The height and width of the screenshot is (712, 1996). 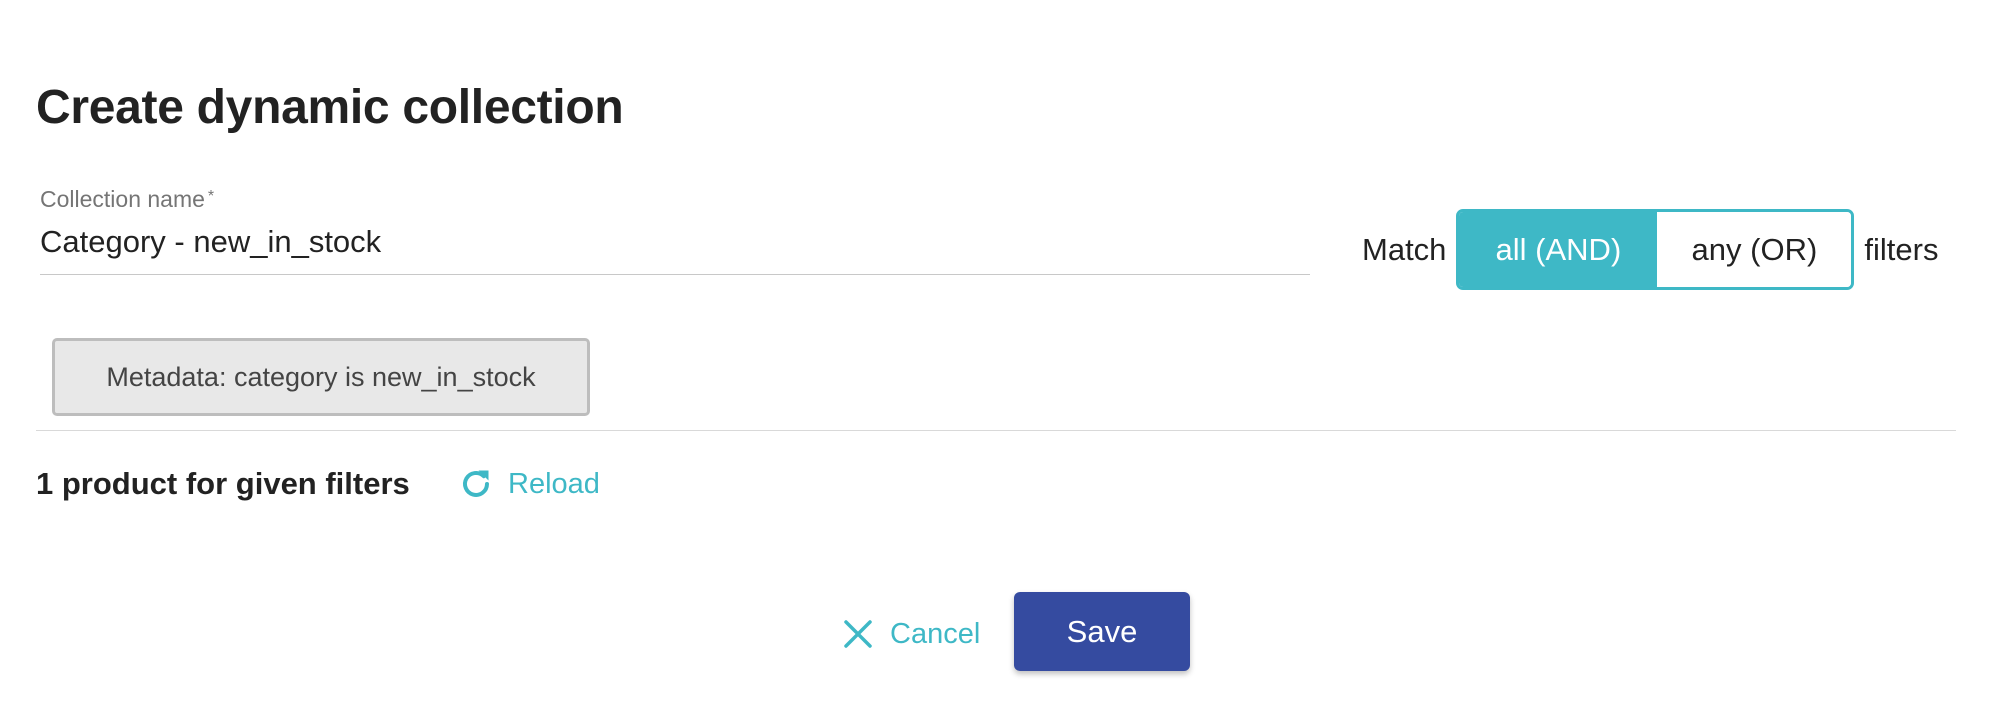 I want to click on match-suffix: filters, so click(x=1901, y=249).